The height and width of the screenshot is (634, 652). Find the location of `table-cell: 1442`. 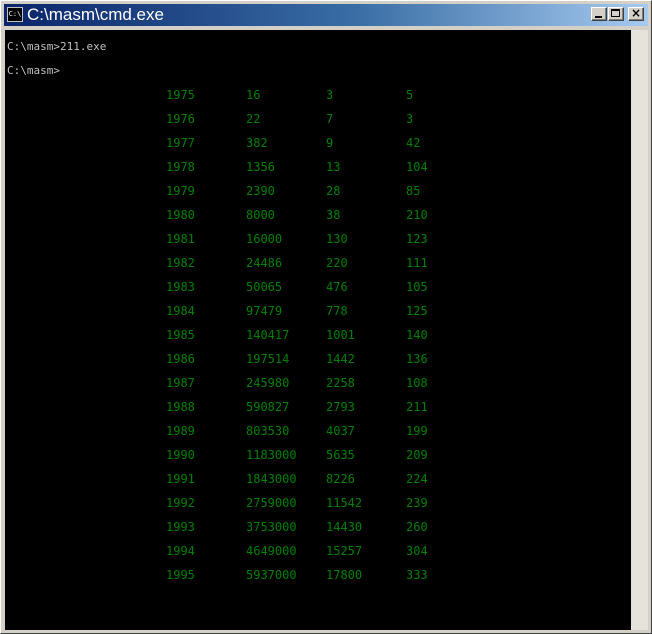

table-cell: 1442 is located at coordinates (340, 359).